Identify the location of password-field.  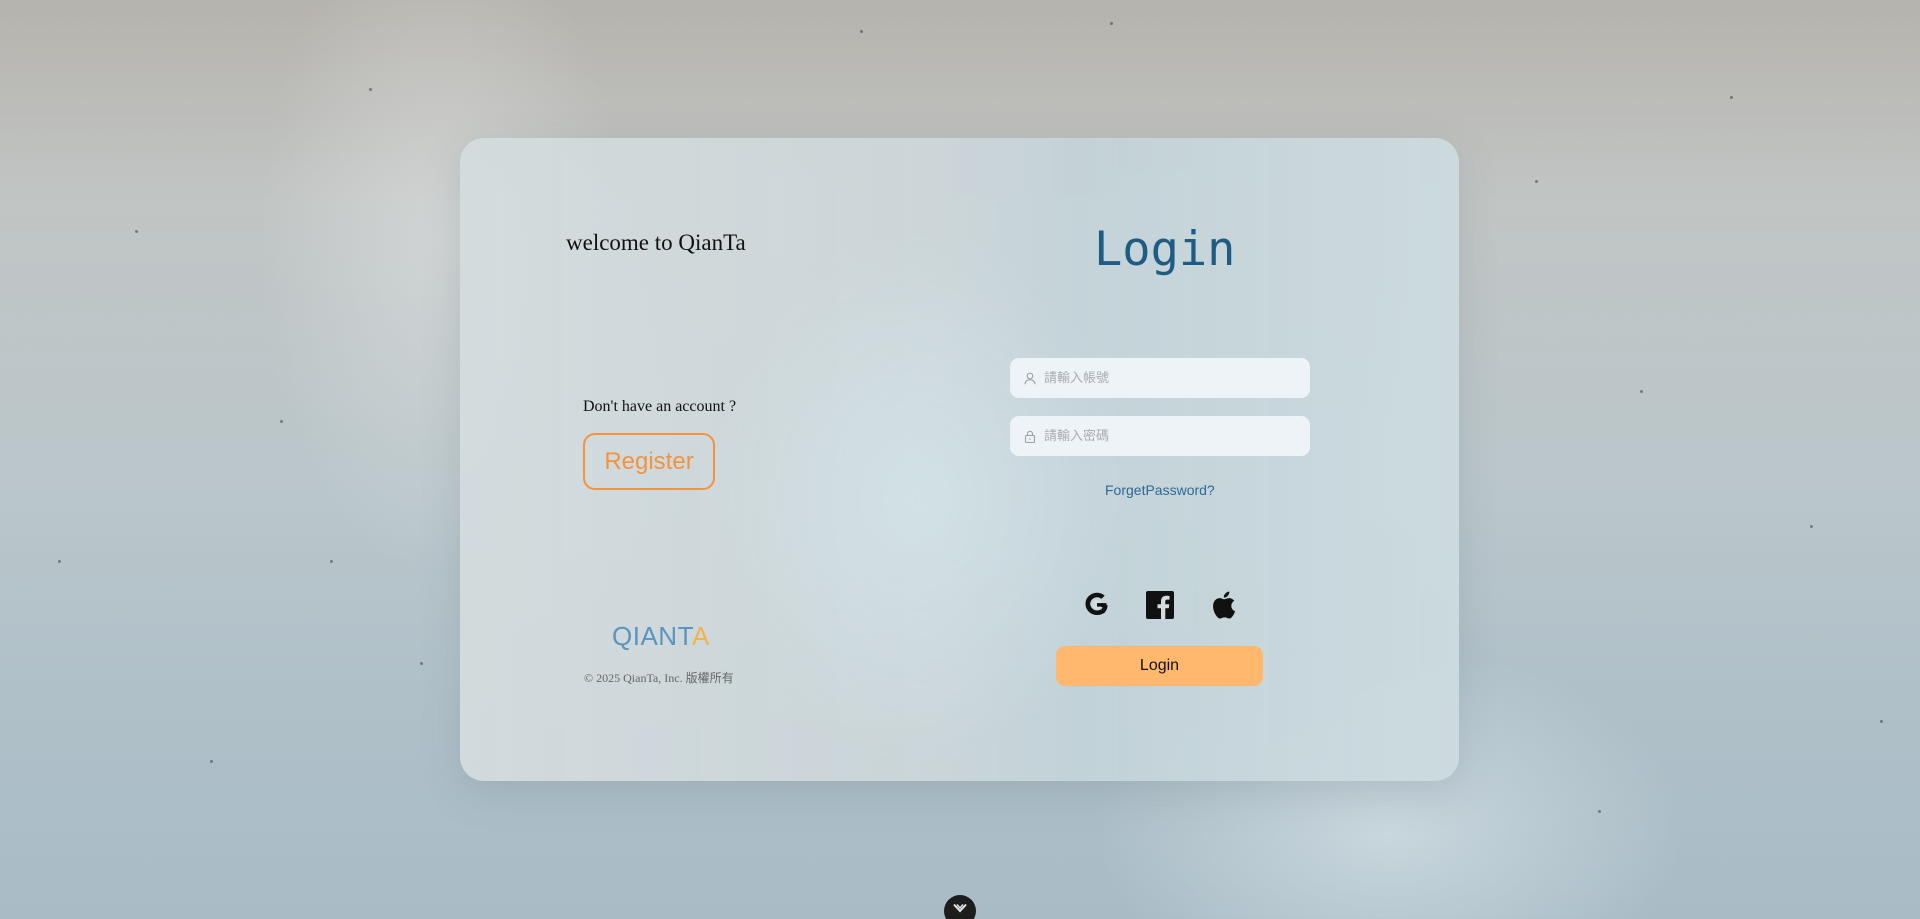
(1160, 436).